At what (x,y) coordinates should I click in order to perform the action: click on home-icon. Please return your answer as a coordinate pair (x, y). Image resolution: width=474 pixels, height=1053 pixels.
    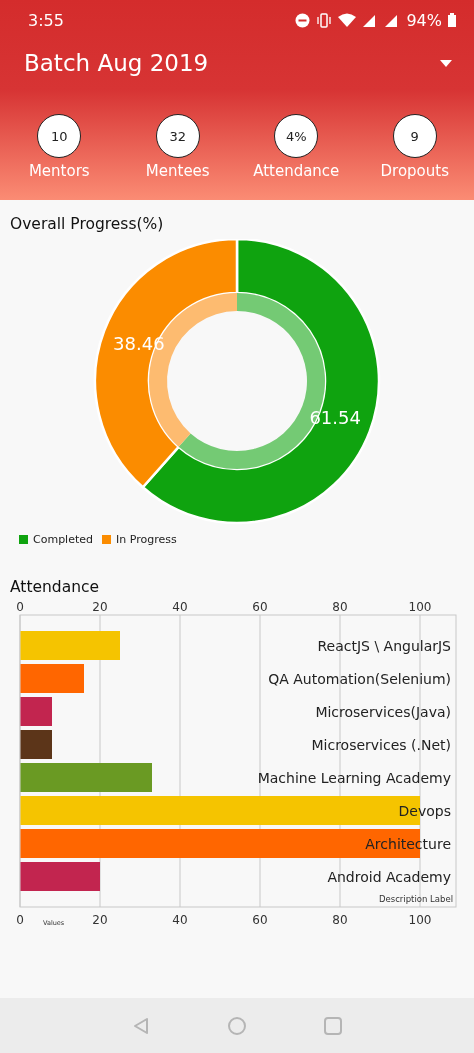
    Looking at the image, I should click on (237, 1025).